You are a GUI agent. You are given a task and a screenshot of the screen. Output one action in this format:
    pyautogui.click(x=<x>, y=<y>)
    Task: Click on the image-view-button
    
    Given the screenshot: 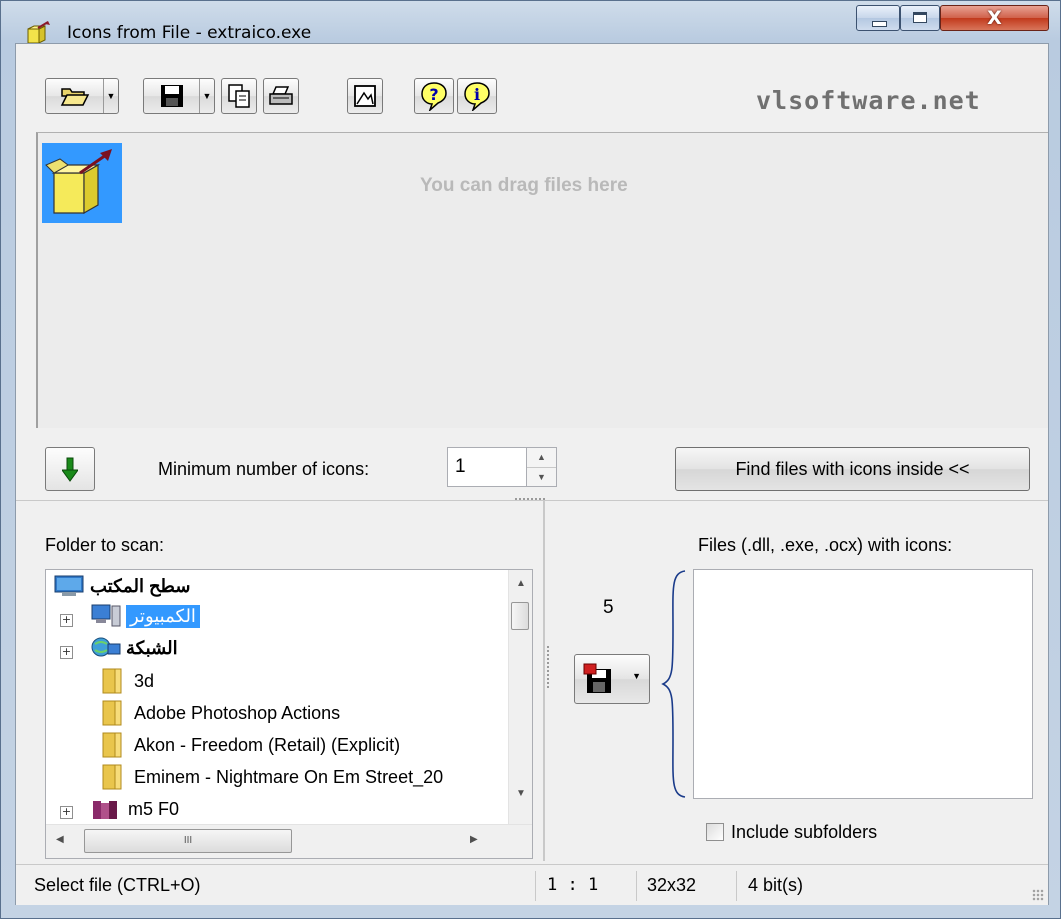 What is the action you would take?
    pyautogui.click(x=365, y=96)
    